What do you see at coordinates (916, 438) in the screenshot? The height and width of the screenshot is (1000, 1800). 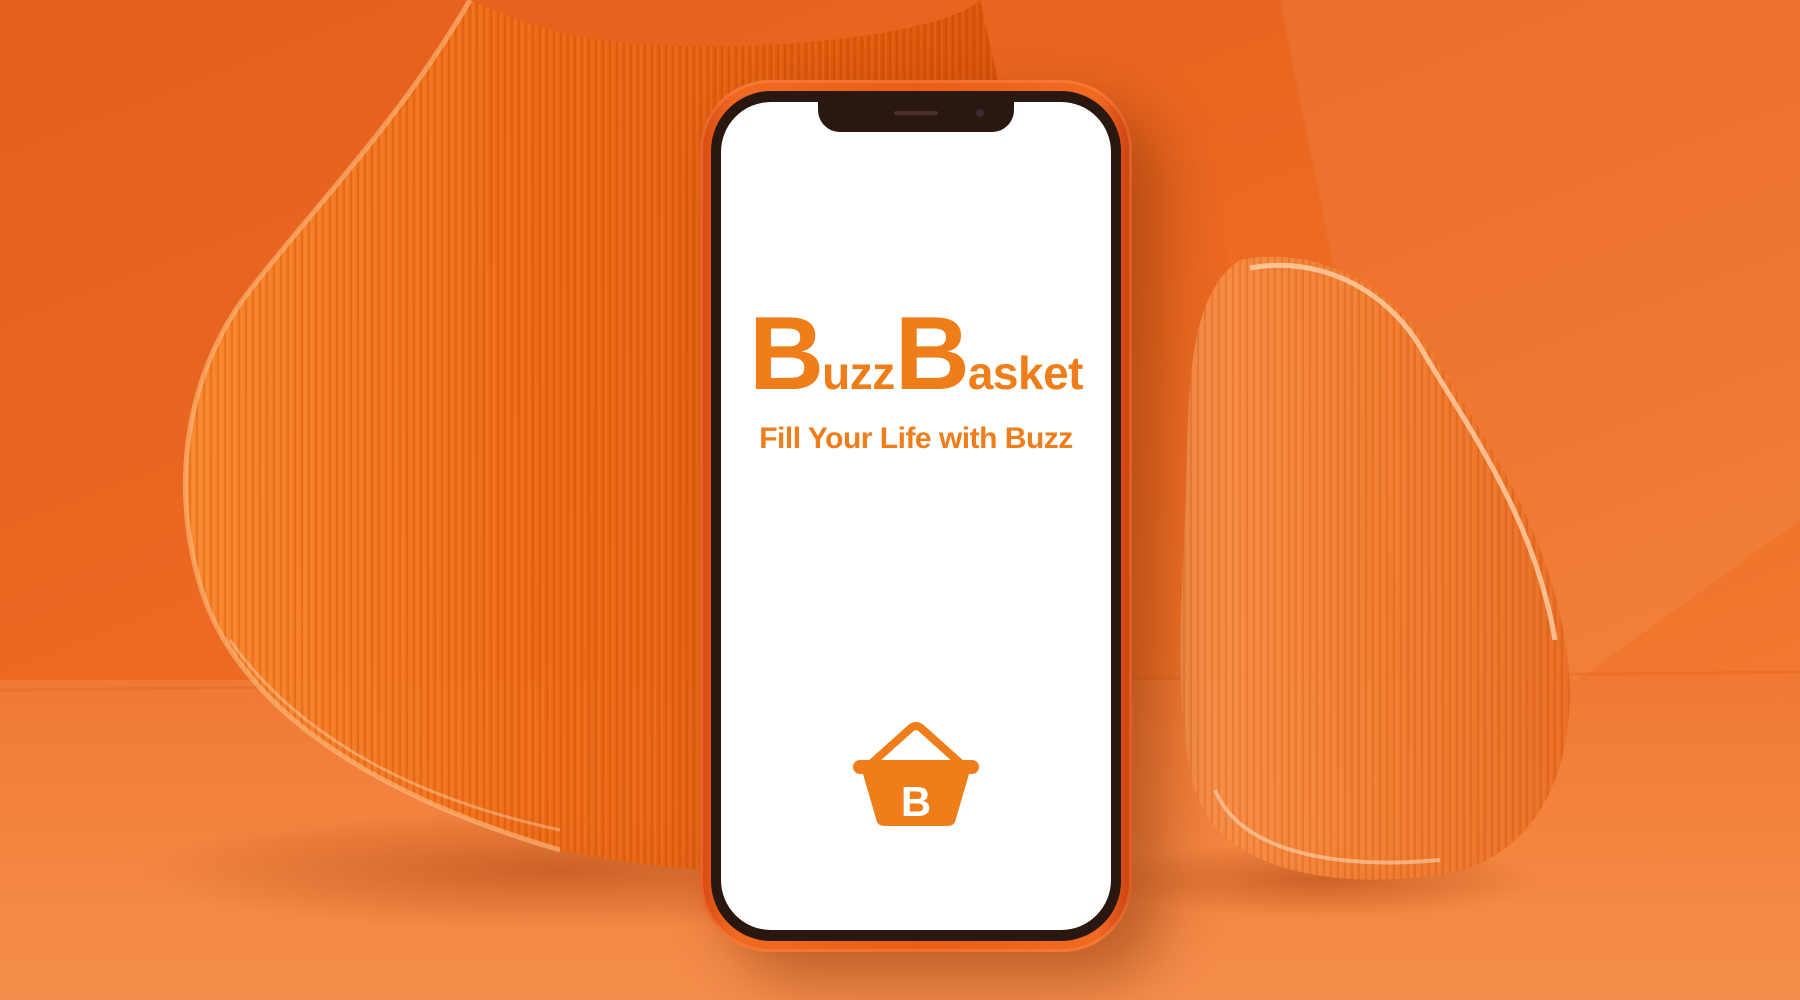 I see `tagline: Fill Your Life with Buzz` at bounding box center [916, 438].